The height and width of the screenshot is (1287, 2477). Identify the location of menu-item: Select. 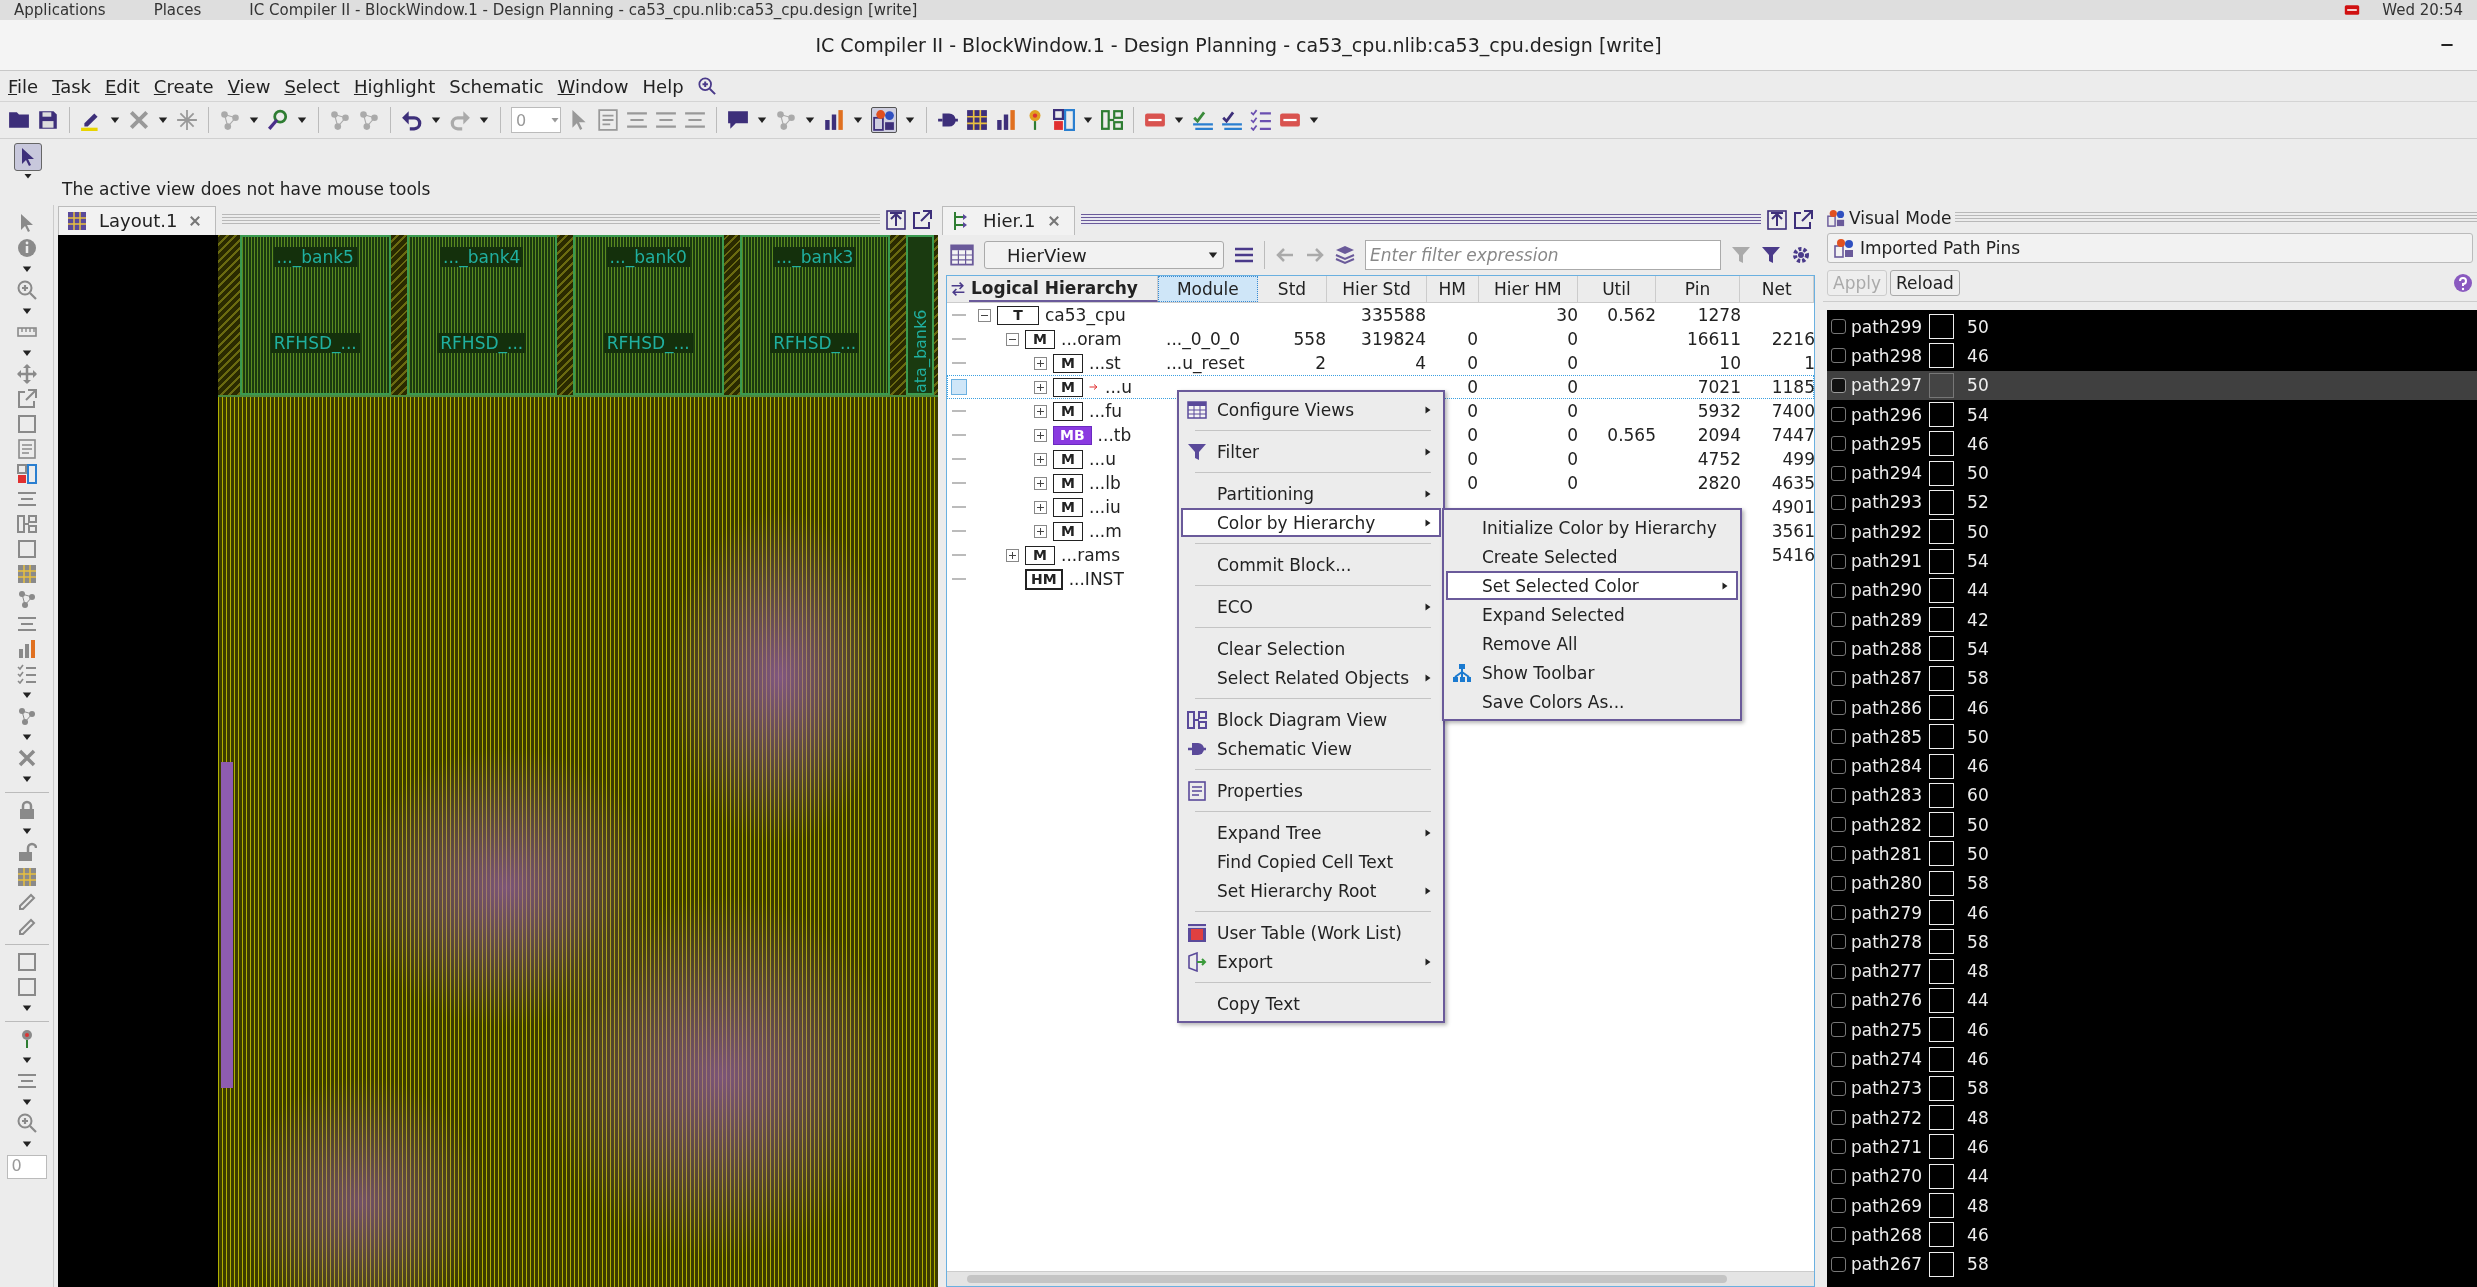
(312, 86).